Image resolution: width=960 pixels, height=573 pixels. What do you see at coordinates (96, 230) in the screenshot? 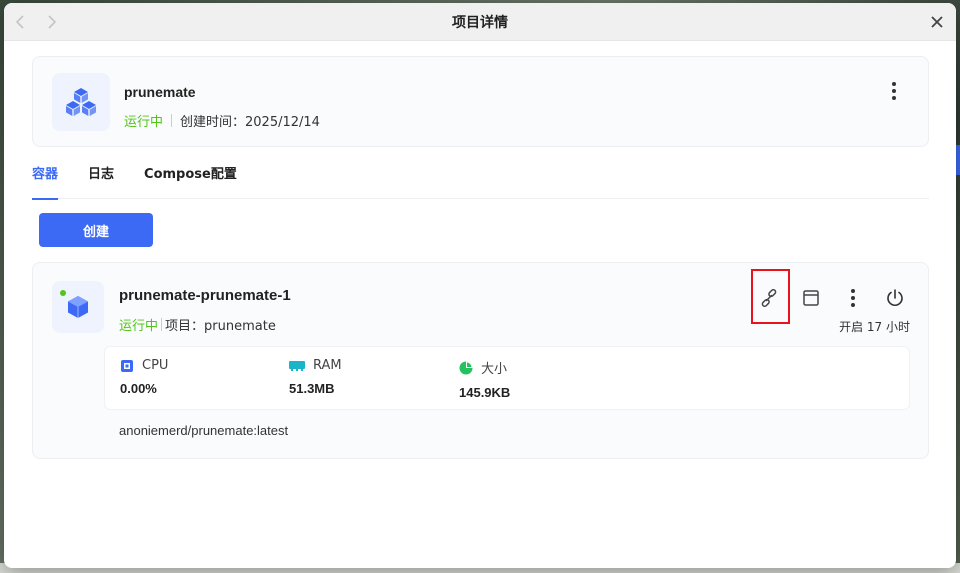
I see `create-button: 创建` at bounding box center [96, 230].